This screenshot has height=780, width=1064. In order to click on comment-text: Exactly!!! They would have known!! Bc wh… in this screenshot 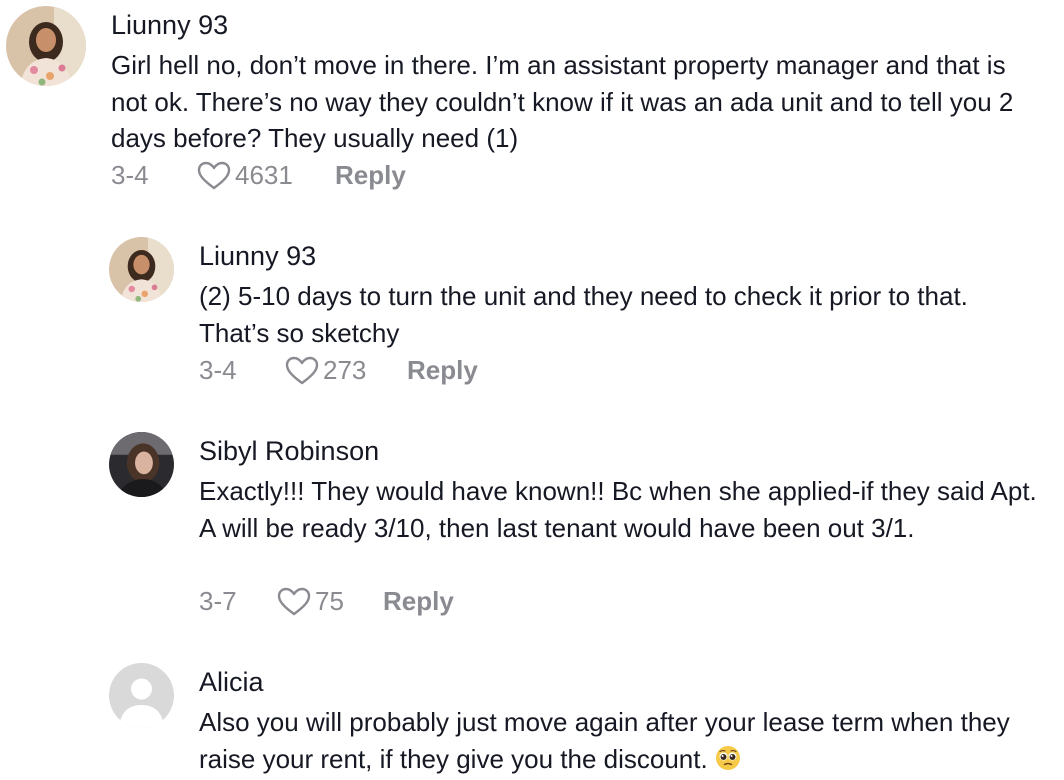, I will do `click(618, 509)`.